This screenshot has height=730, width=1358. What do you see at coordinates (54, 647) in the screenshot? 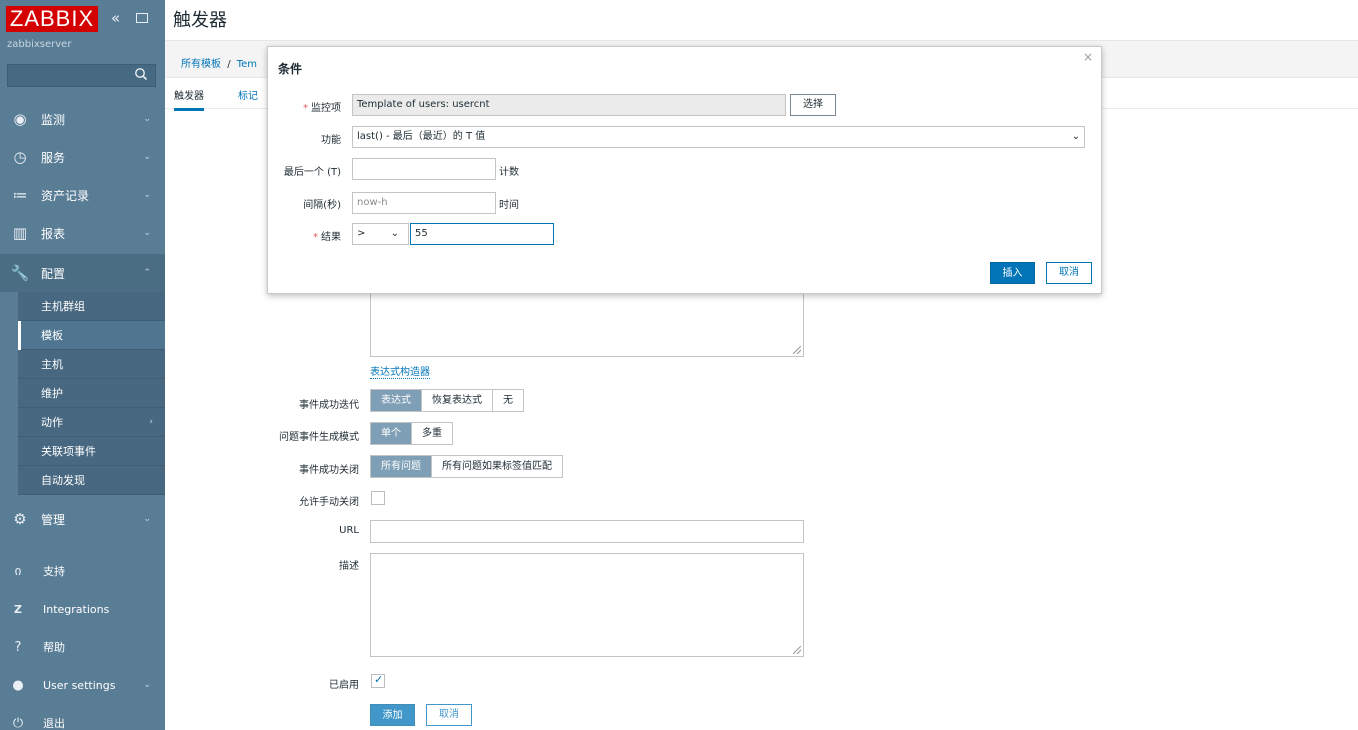
I see `menu-label: 帮助` at bounding box center [54, 647].